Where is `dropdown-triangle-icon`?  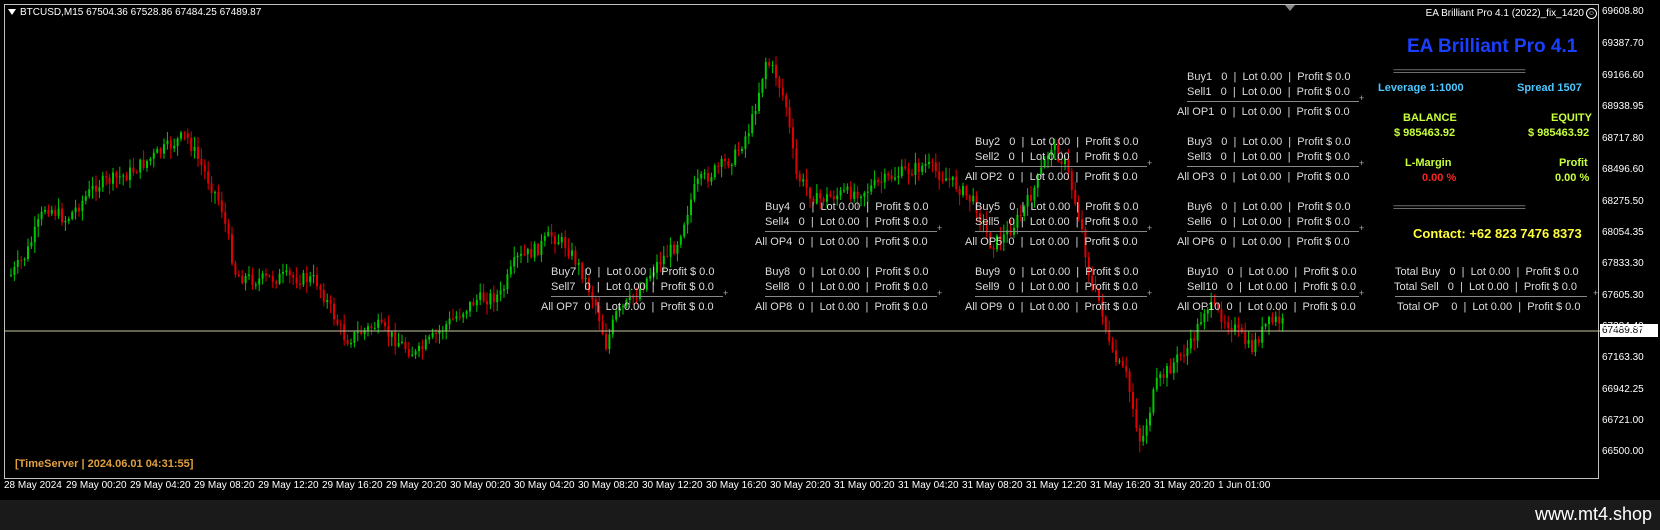
dropdown-triangle-icon is located at coordinates (12, 12).